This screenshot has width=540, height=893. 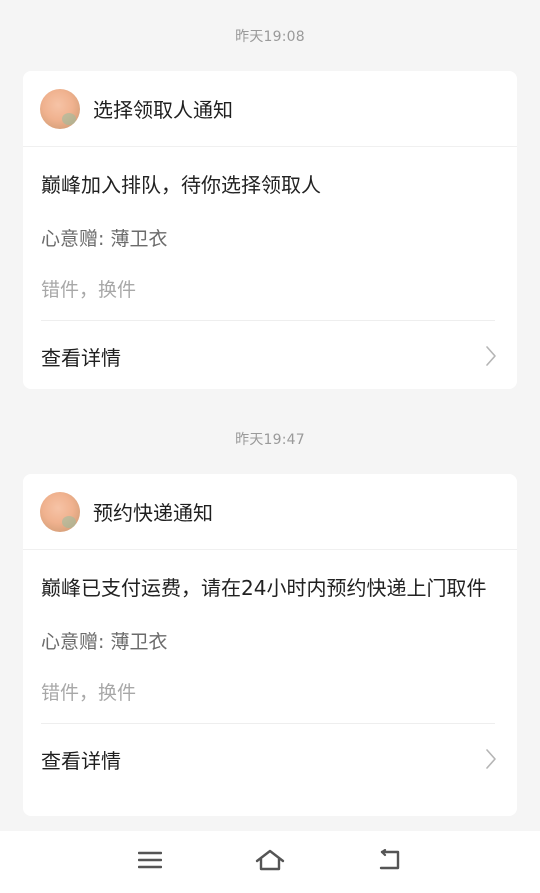 I want to click on card-body: 巅峰加入排队，待你选择领取人 心意赠: 薄卫衣 错件，换件, so click(x=270, y=237).